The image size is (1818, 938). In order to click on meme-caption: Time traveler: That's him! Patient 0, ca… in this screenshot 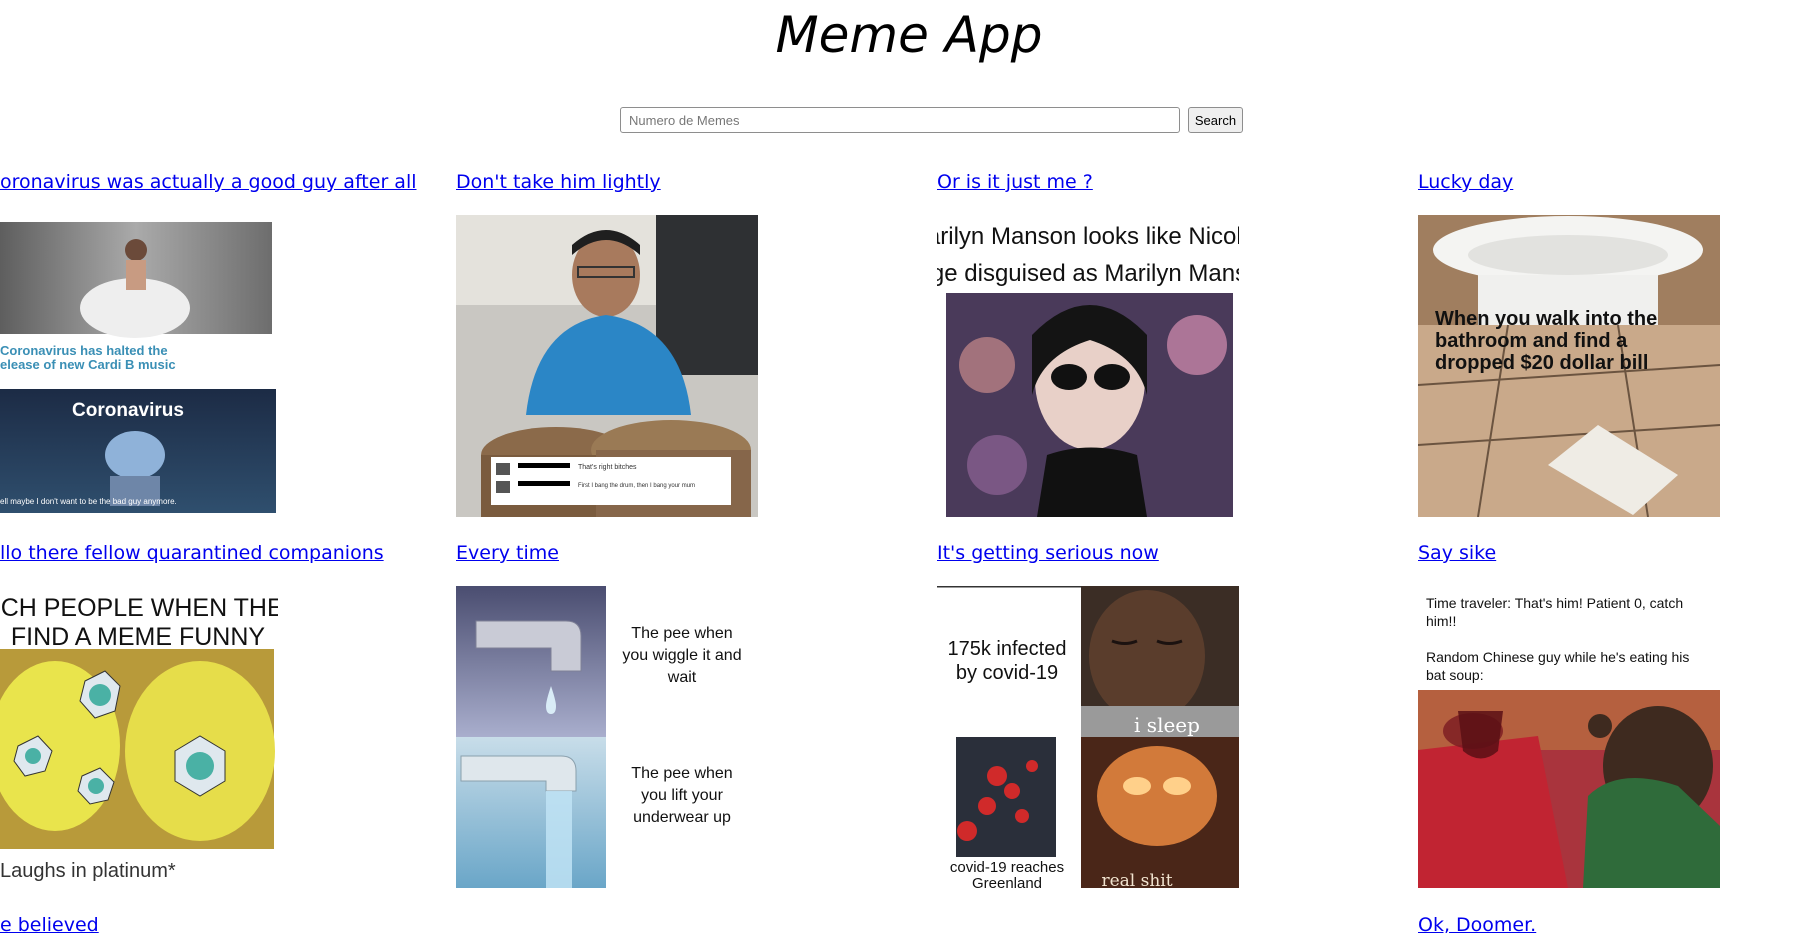, I will do `click(1554, 603)`.